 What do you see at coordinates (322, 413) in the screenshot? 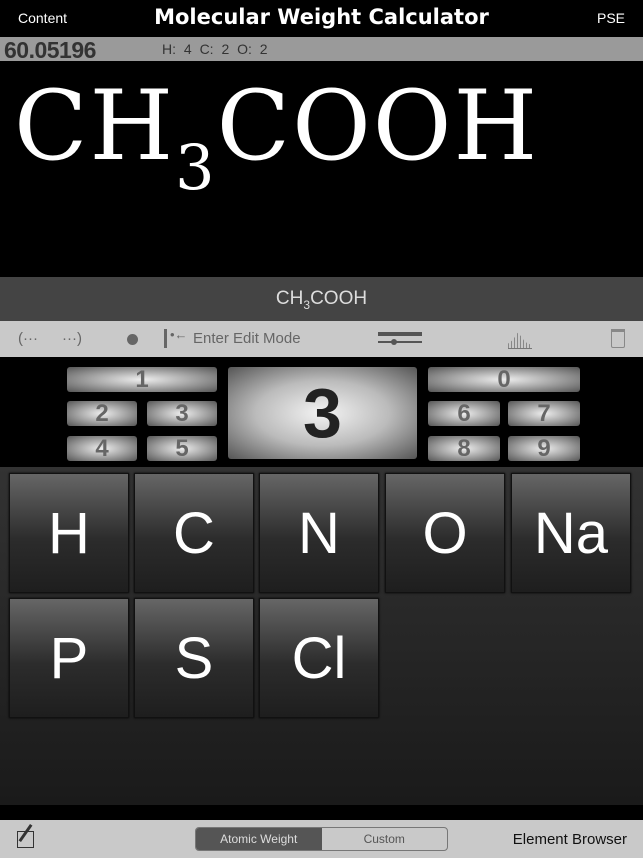
I see `selected-number-display: 3` at bounding box center [322, 413].